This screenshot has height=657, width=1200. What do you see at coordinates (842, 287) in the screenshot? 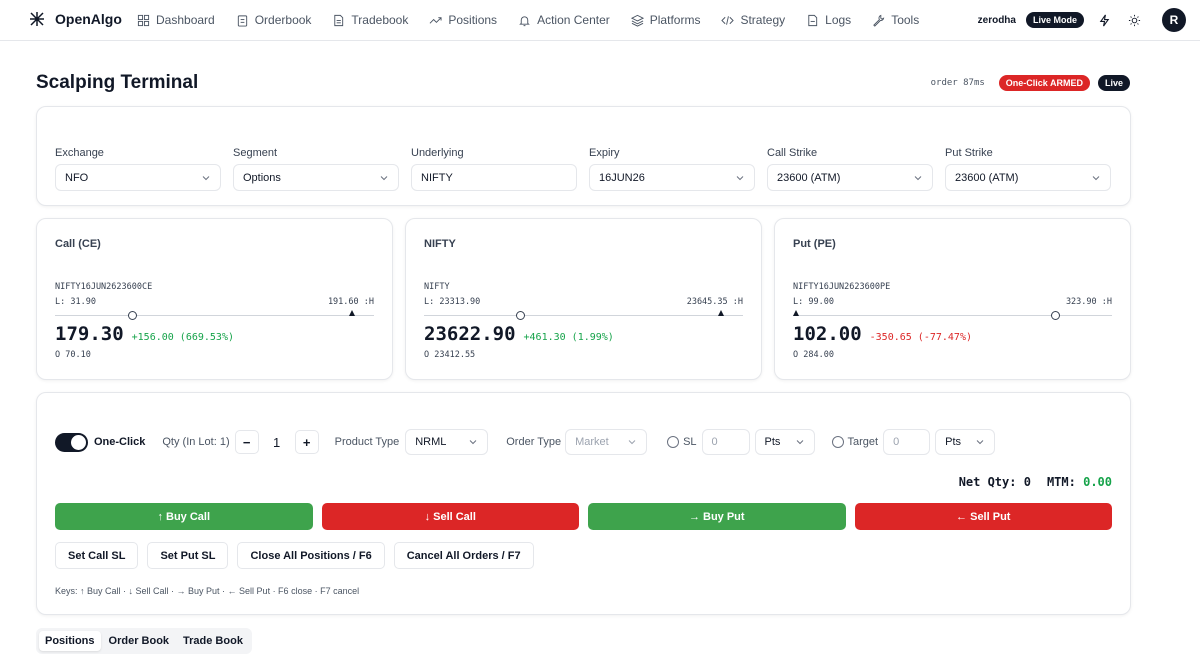
I see `quote-symbol: NIFTY16JUN2623600PE` at bounding box center [842, 287].